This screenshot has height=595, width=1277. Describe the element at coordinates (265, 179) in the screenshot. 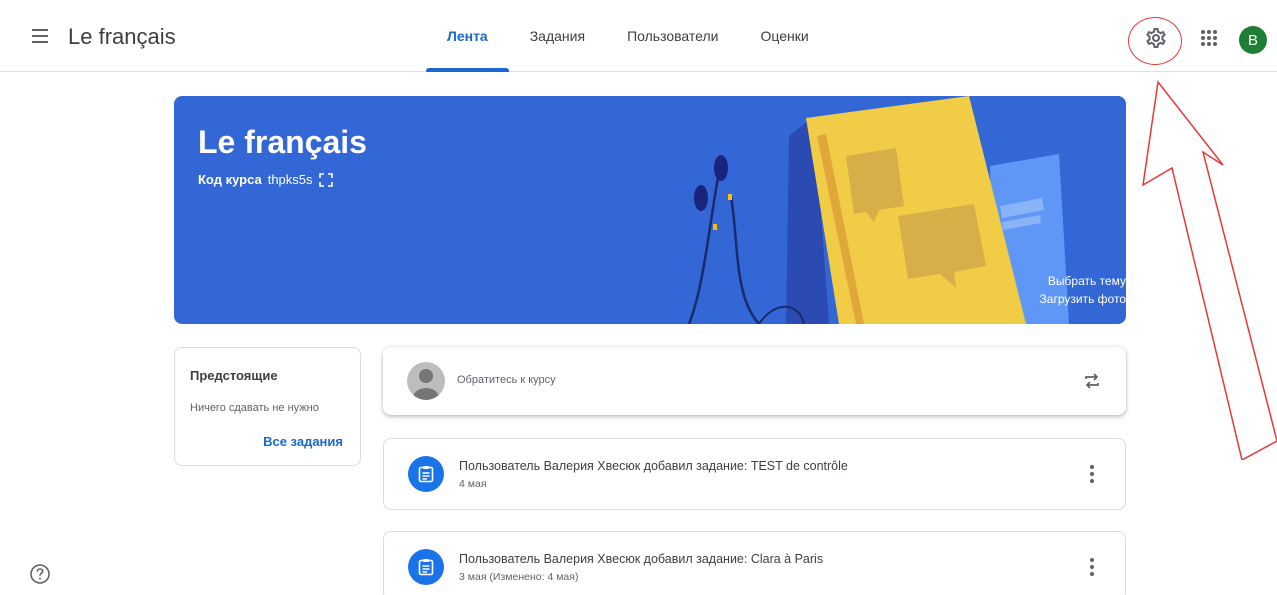

I see `course-code: Код курса thpks5s` at that location.